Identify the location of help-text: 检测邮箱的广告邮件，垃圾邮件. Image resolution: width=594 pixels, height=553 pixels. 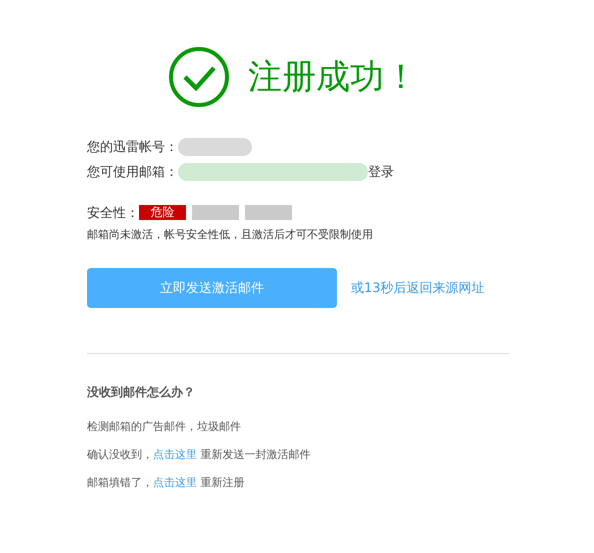
(164, 426).